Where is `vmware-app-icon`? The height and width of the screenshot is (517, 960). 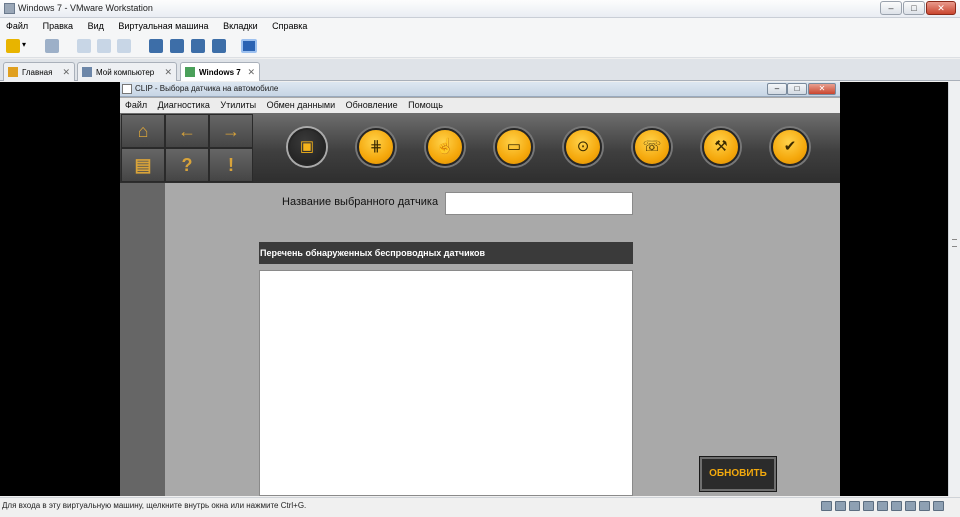 vmware-app-icon is located at coordinates (9, 8).